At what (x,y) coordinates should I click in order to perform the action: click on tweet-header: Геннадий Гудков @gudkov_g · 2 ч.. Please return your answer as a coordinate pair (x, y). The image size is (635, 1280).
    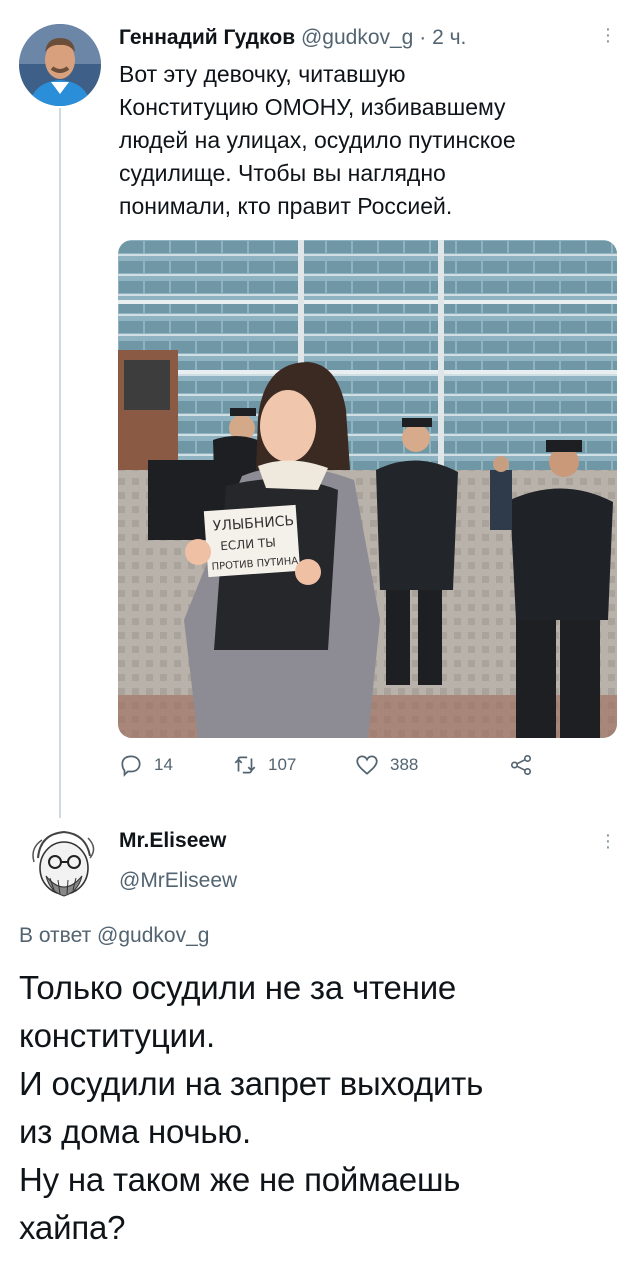
    Looking at the image, I should click on (292, 38).